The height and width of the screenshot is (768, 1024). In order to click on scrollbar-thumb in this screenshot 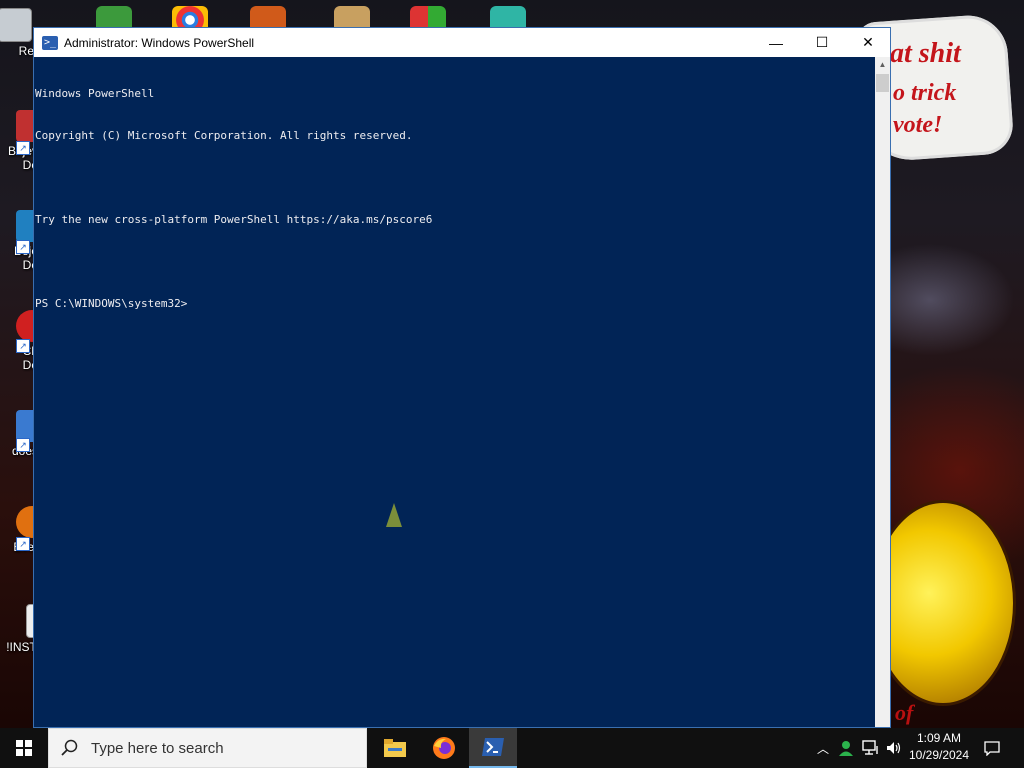, I will do `click(882, 83)`.